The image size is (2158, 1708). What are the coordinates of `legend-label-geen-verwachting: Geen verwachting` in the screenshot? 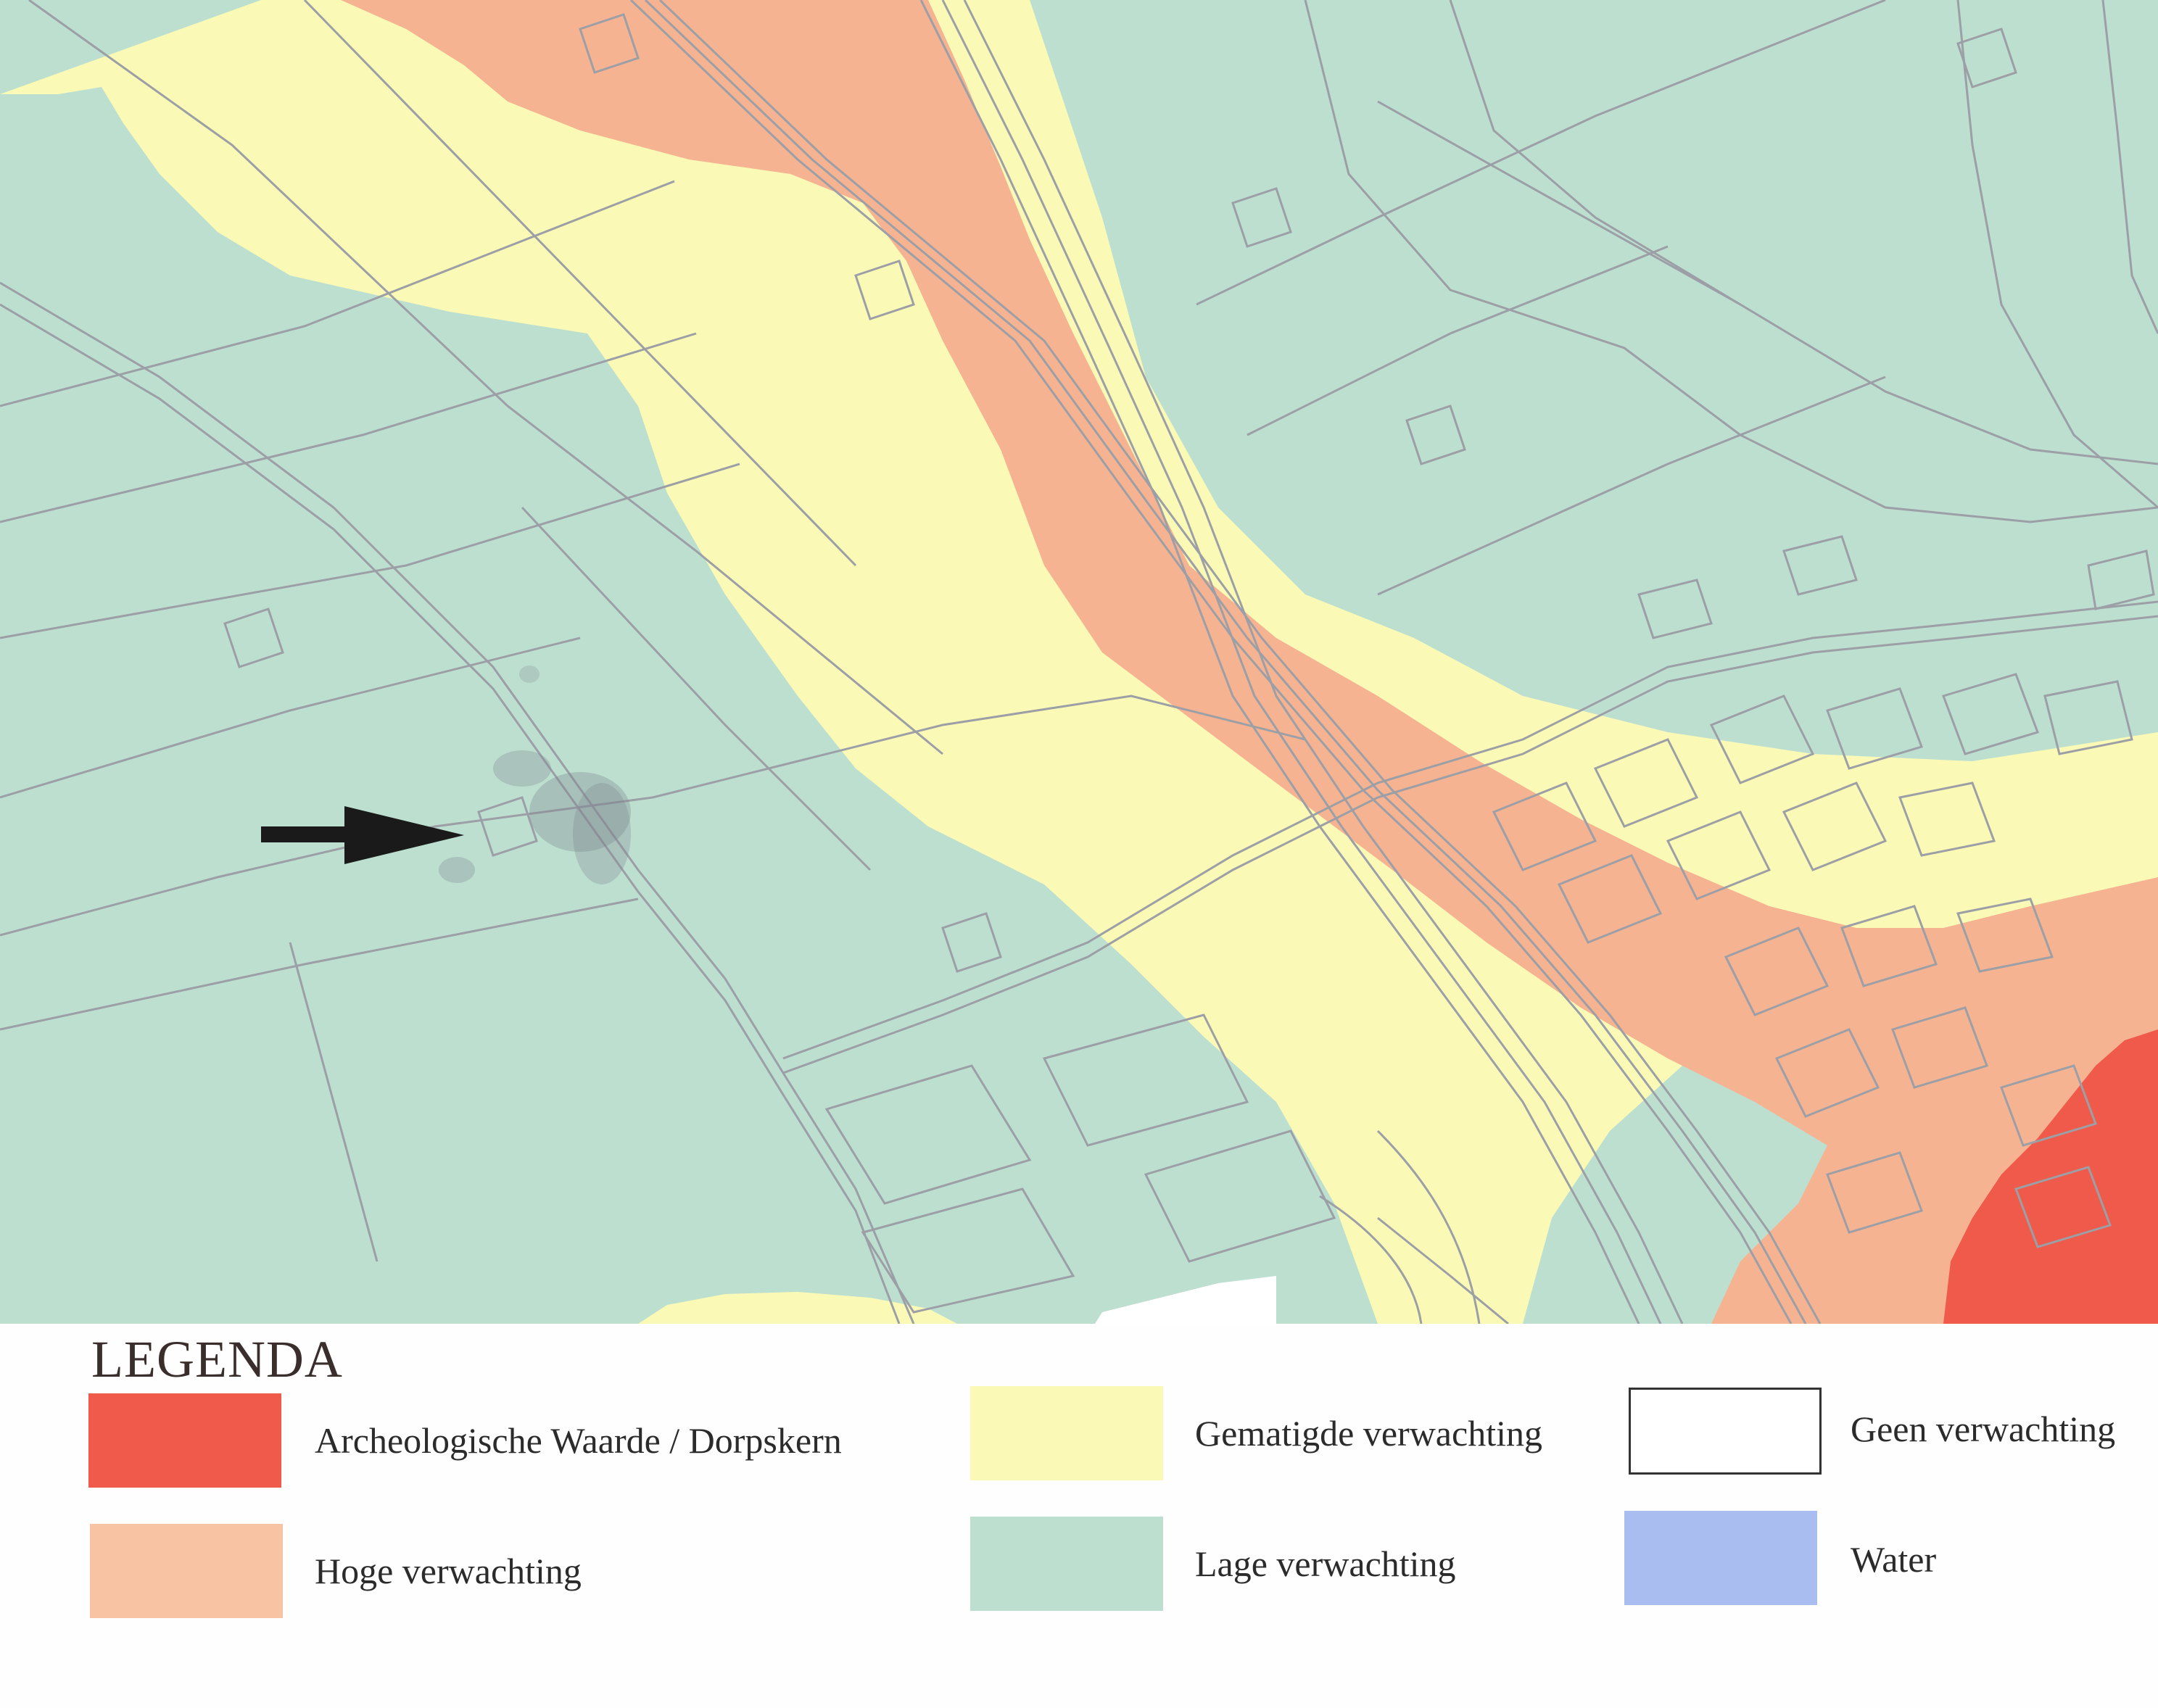 It's located at (1983, 1429).